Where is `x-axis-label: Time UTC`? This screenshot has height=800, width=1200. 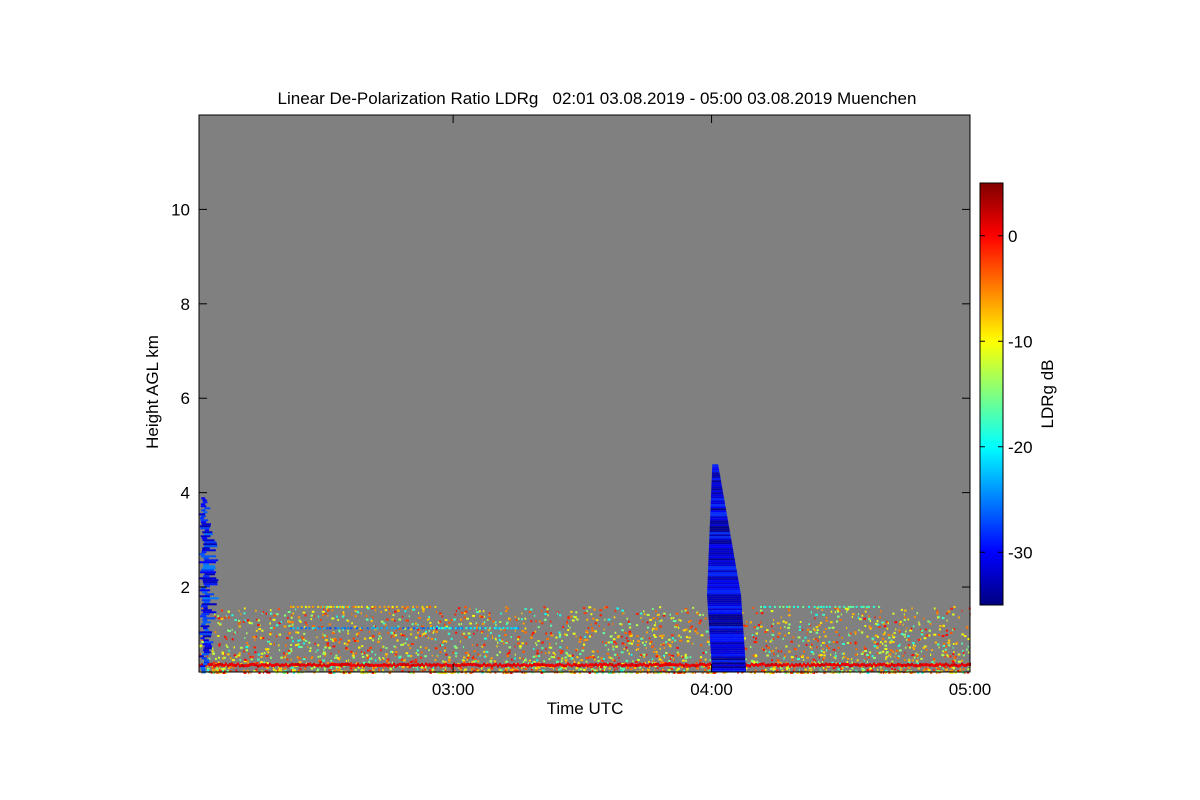
x-axis-label: Time UTC is located at coordinates (585, 708).